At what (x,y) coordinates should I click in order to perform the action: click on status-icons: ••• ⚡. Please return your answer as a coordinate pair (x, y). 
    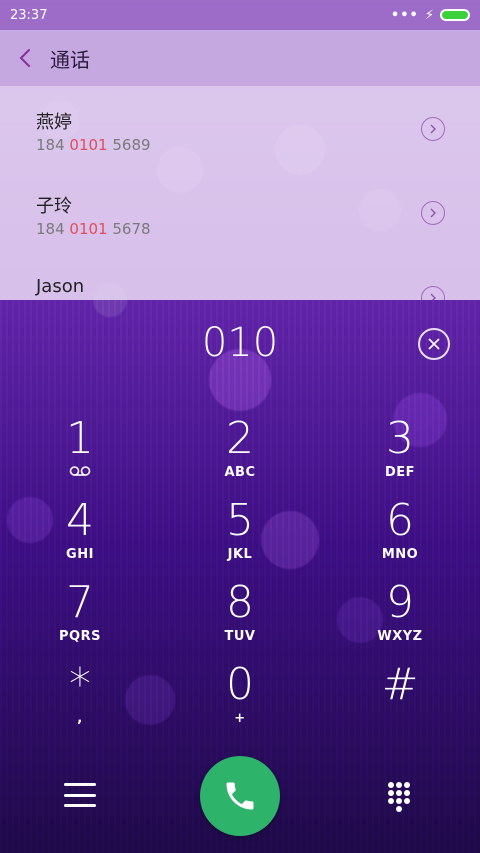
    Looking at the image, I should click on (430, 15).